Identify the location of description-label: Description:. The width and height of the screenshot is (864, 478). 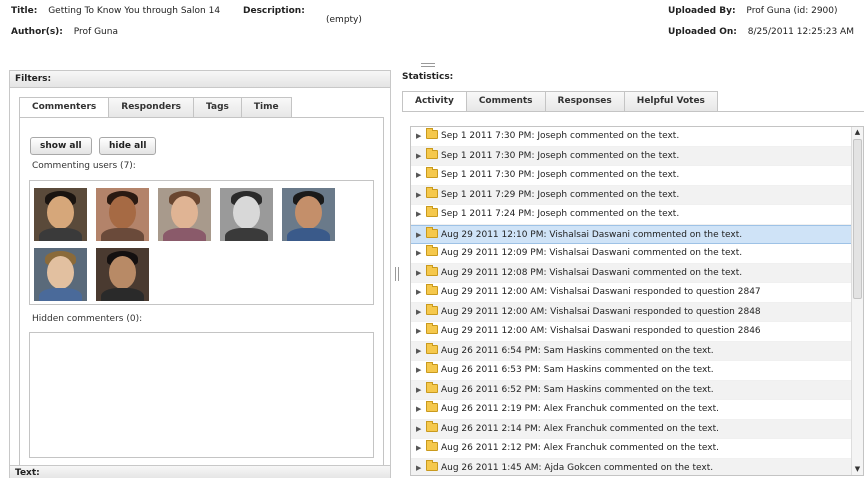
(274, 11).